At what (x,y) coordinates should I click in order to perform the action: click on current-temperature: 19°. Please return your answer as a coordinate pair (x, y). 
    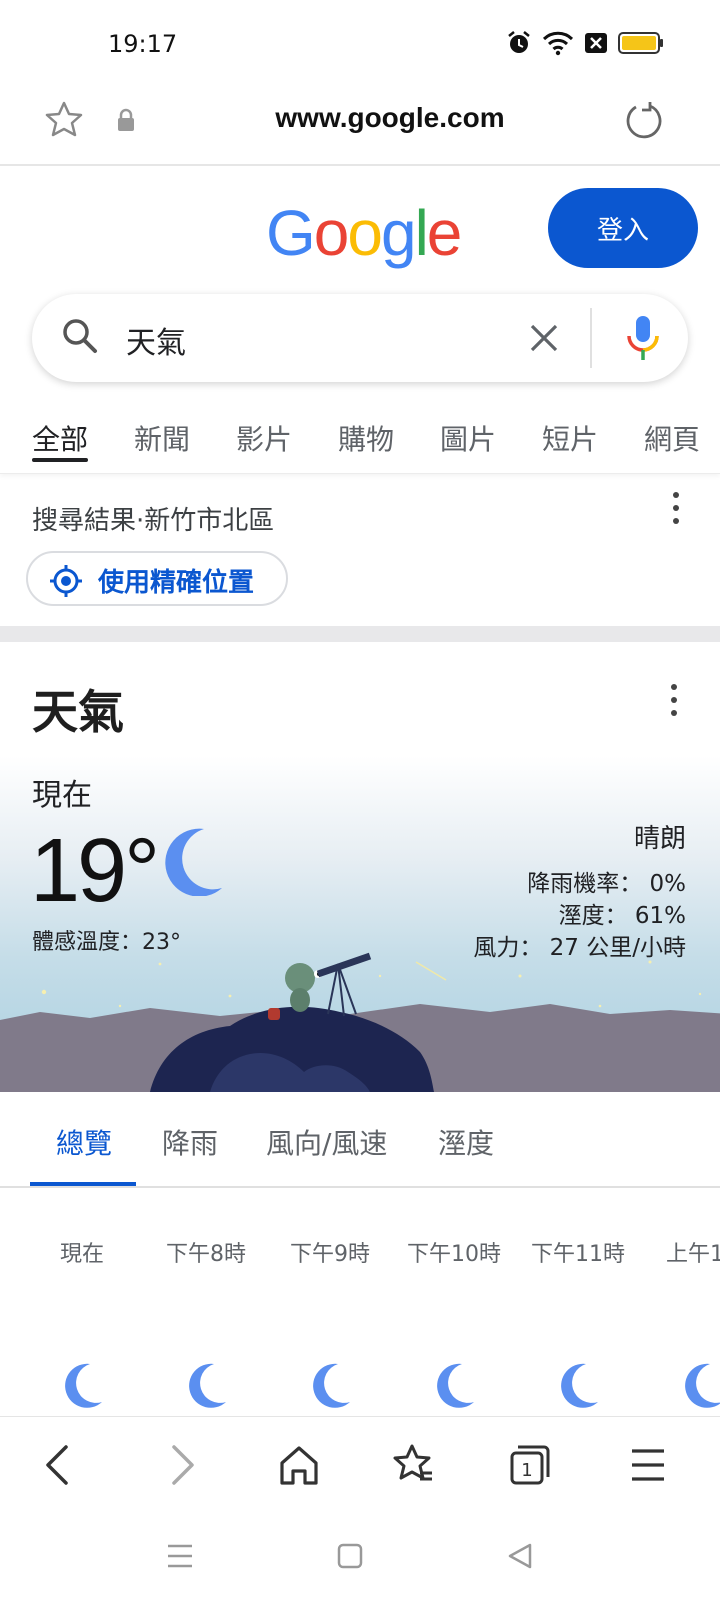
    Looking at the image, I should click on (95, 871).